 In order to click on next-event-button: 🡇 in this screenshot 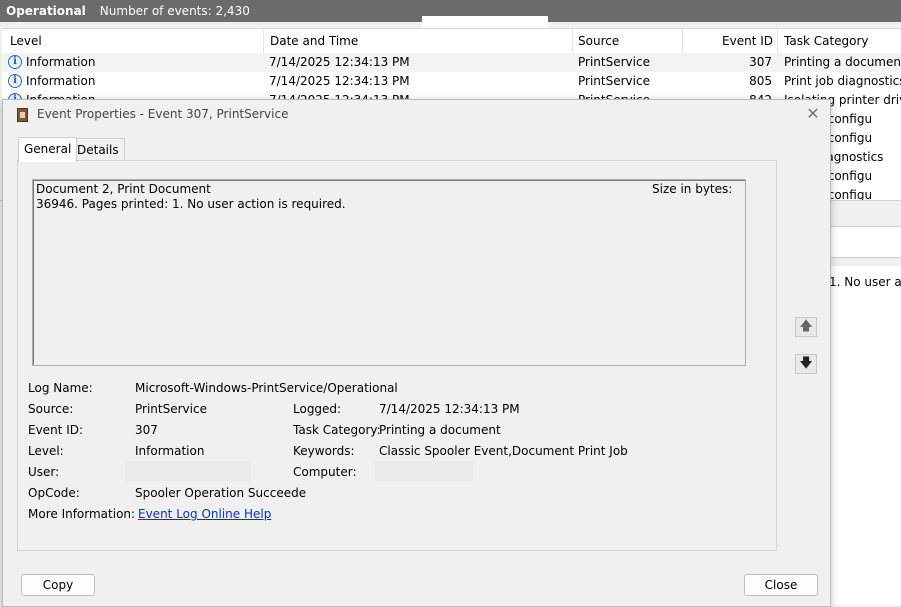, I will do `click(806, 364)`.